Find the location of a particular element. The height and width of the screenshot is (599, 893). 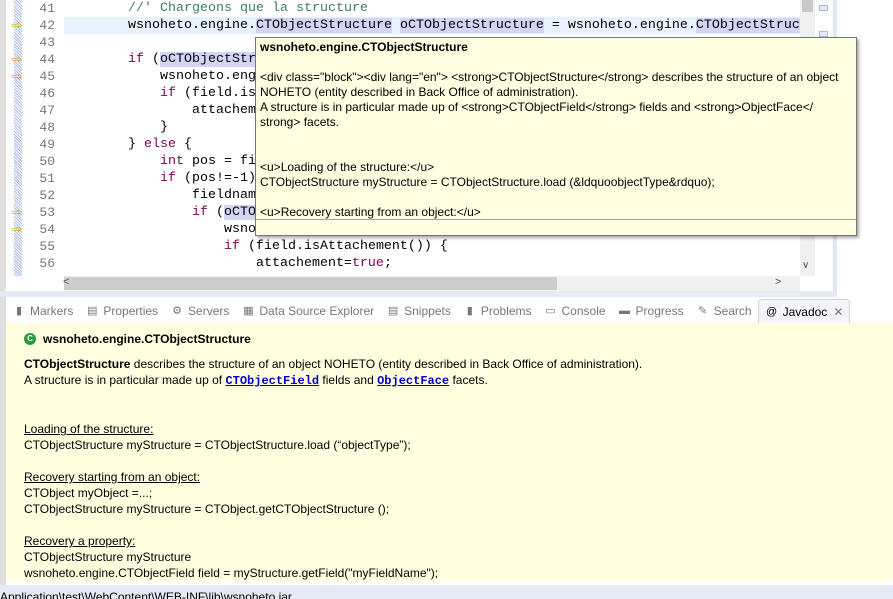

line-number: 44 is located at coordinates (47, 59).